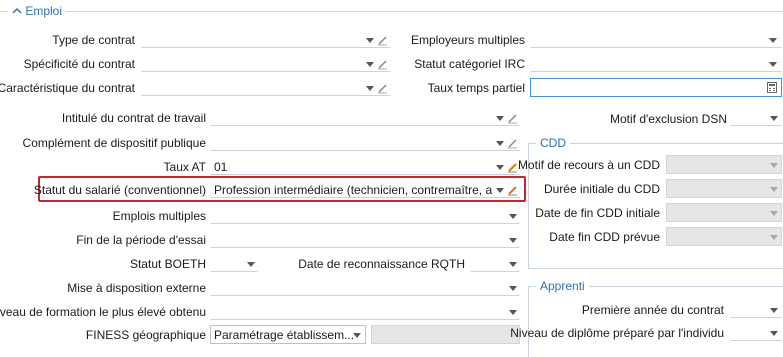 The image size is (783, 357). Describe the element at coordinates (17, 11) in the screenshot. I see `collapse-chevron-icon` at that location.